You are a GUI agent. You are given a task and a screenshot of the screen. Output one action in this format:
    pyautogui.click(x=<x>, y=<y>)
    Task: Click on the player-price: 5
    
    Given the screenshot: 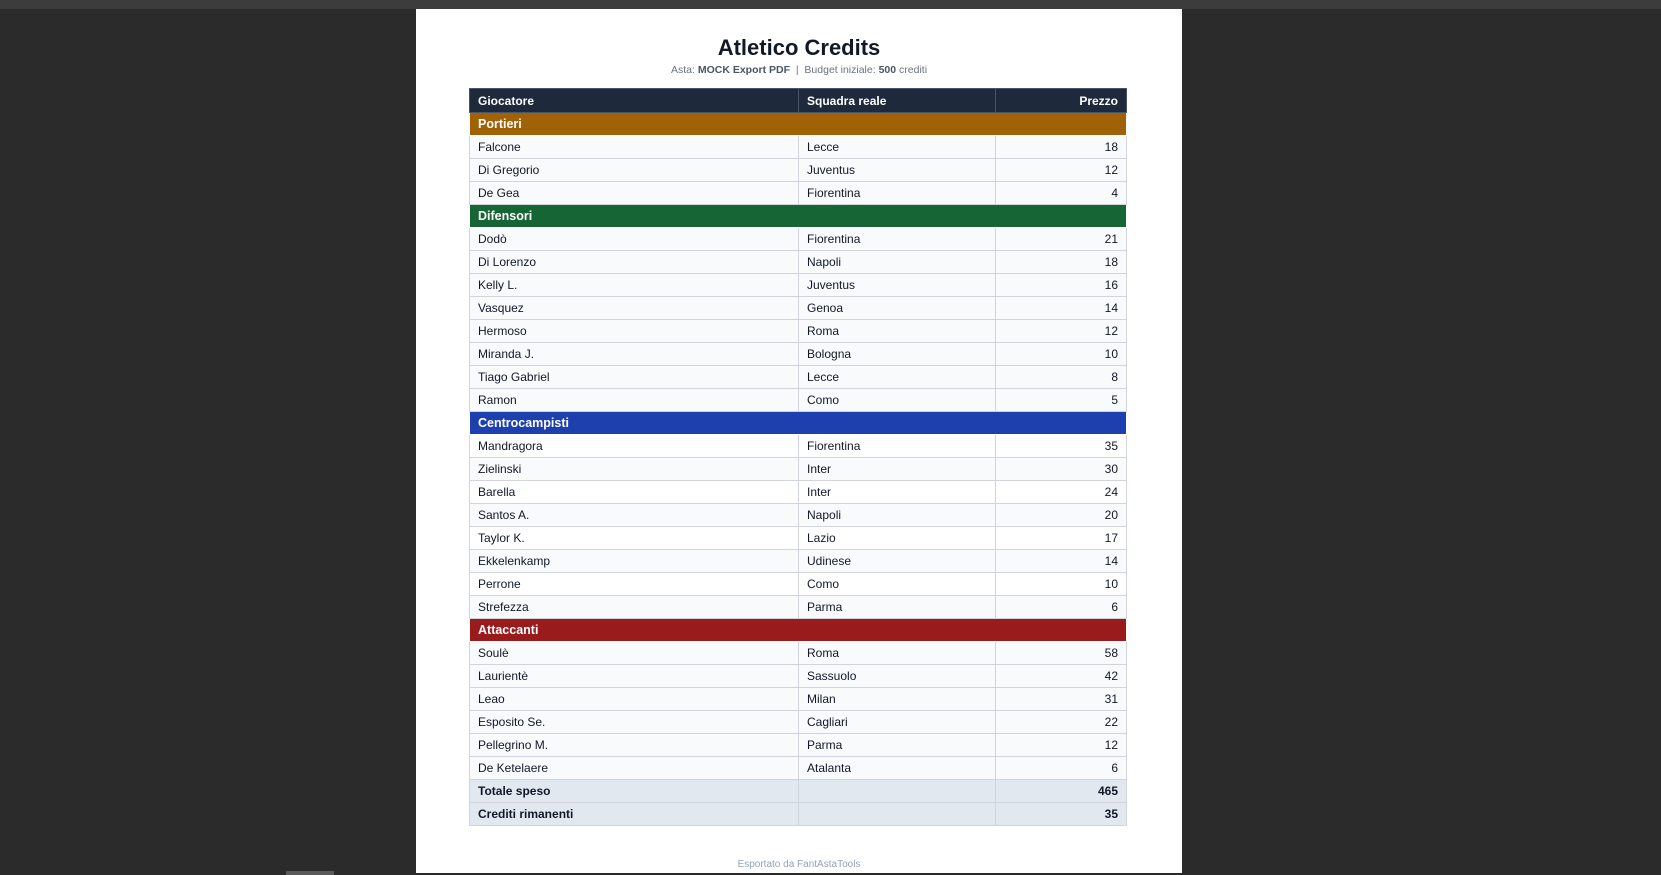 What is the action you would take?
    pyautogui.click(x=1061, y=400)
    